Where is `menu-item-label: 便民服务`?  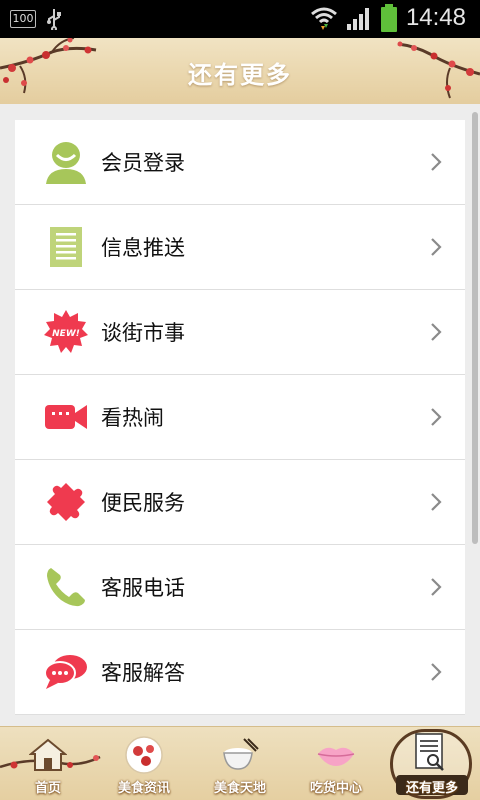 menu-item-label: 便民服务 is located at coordinates (143, 503).